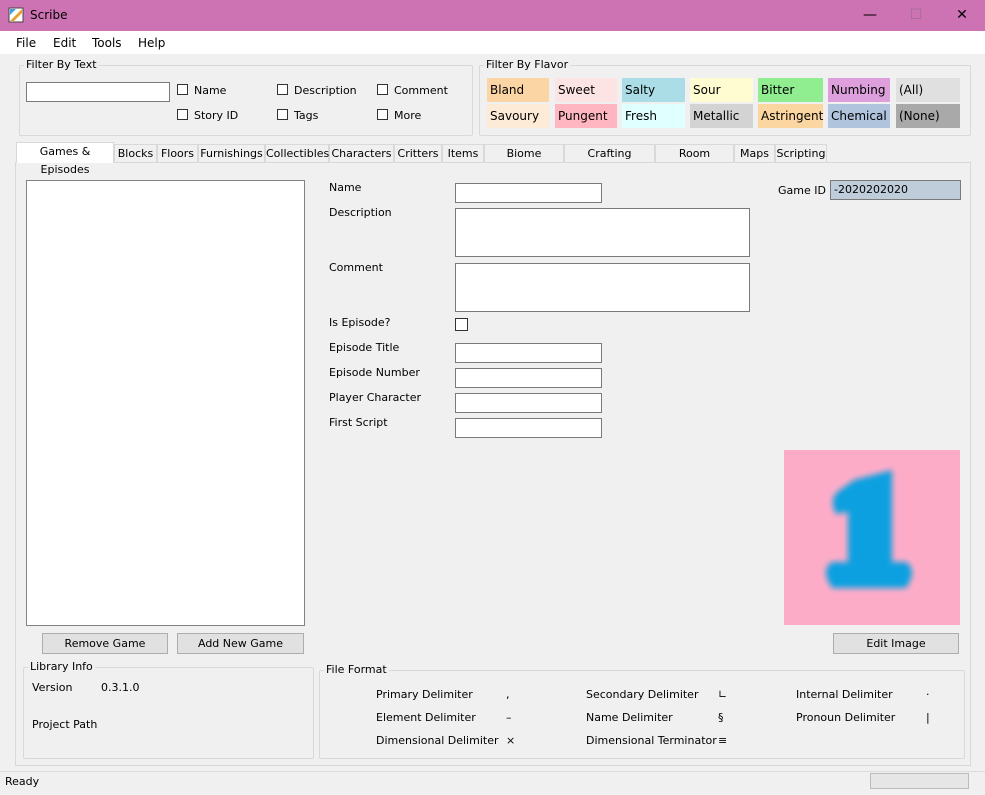 The image size is (985, 795). I want to click on secondary-delimiter-symbol: ∟, so click(723, 694).